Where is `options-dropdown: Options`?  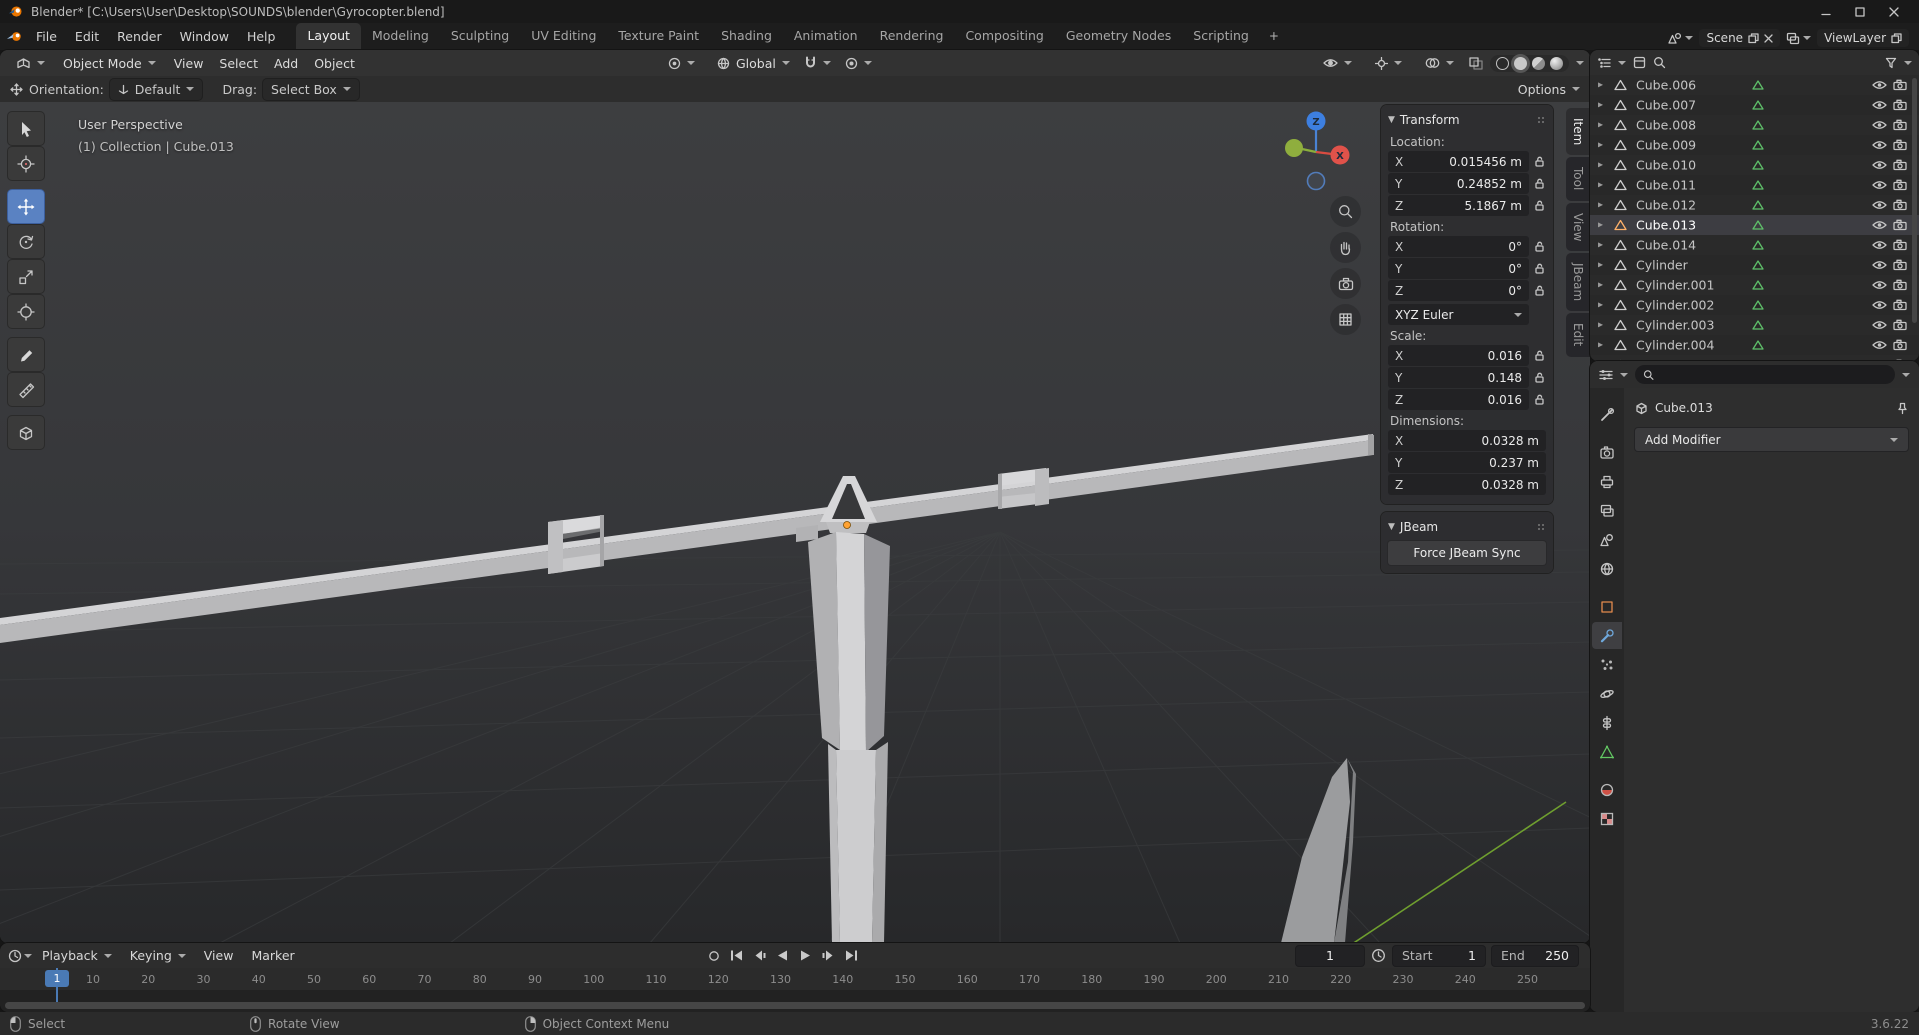 options-dropdown: Options is located at coordinates (1549, 89).